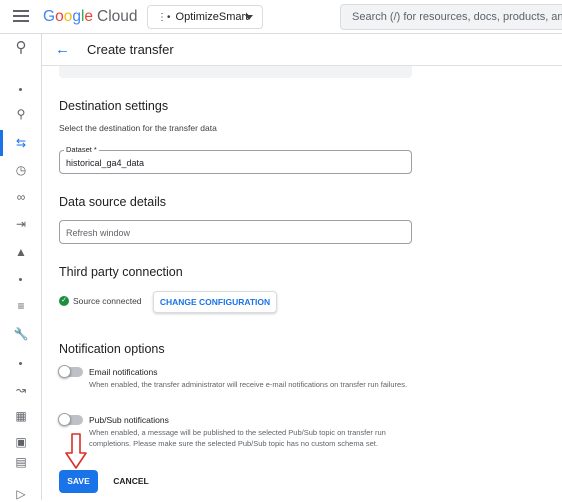 The width and height of the screenshot is (562, 502). I want to click on dashboard-icon: ▦, so click(21, 416).